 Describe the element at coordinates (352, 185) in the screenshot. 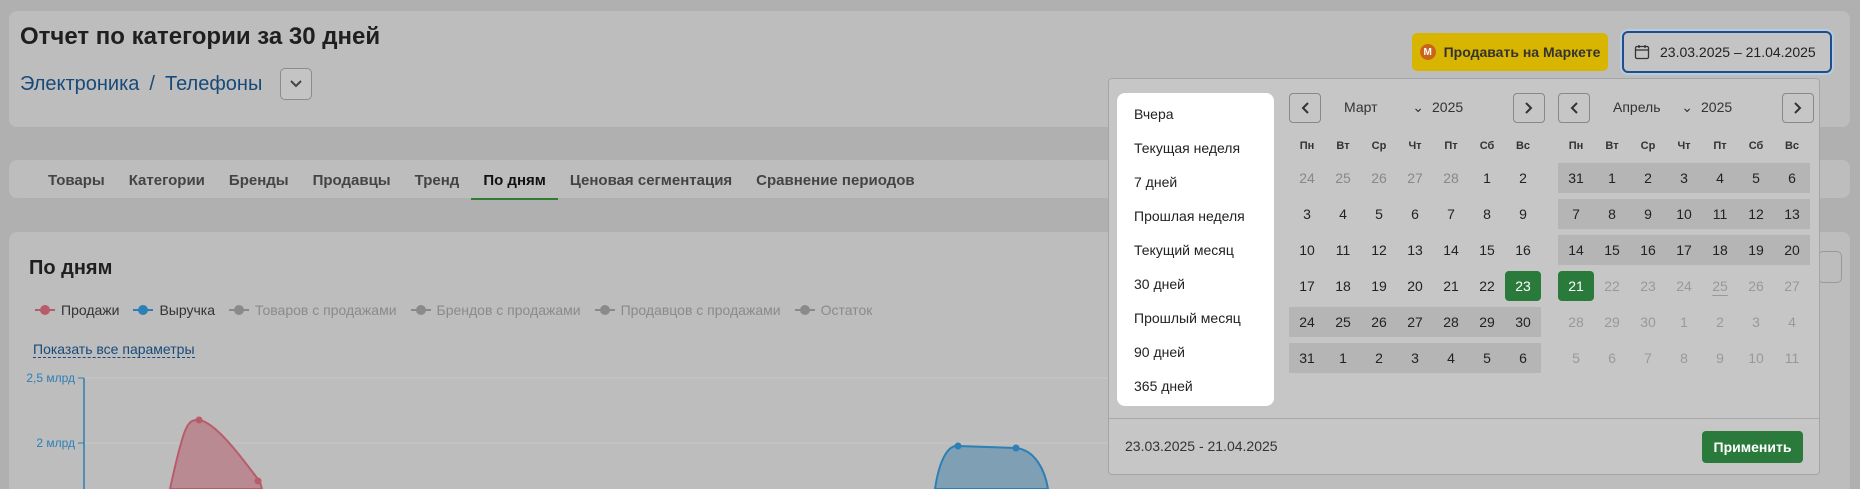

I see `tab-3: Продавцы` at that location.